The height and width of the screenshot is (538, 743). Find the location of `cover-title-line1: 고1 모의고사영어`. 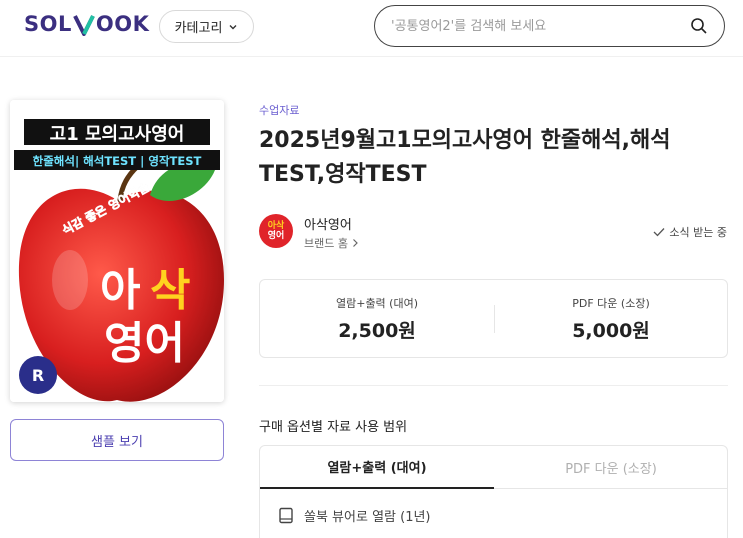

cover-title-line1: 고1 모의고사영어 is located at coordinates (117, 134).